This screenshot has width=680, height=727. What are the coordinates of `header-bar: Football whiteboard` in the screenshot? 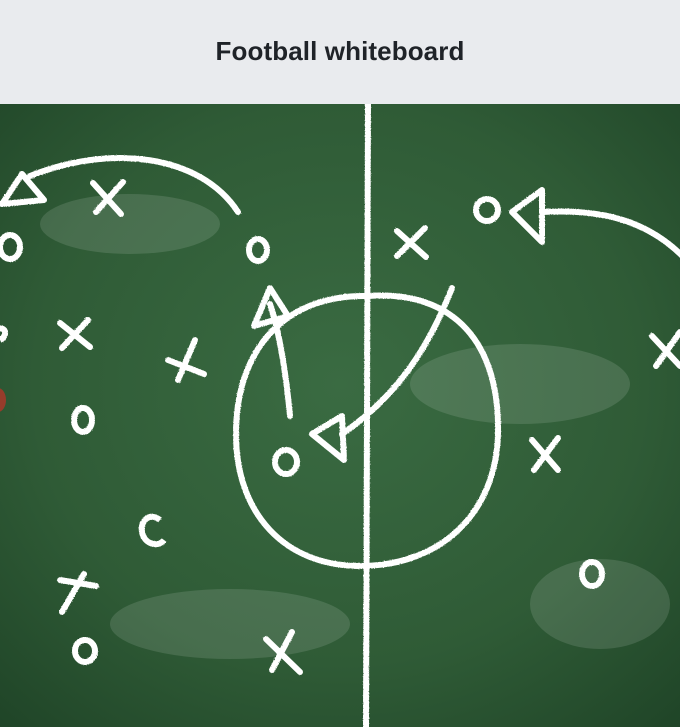 It's located at (340, 52).